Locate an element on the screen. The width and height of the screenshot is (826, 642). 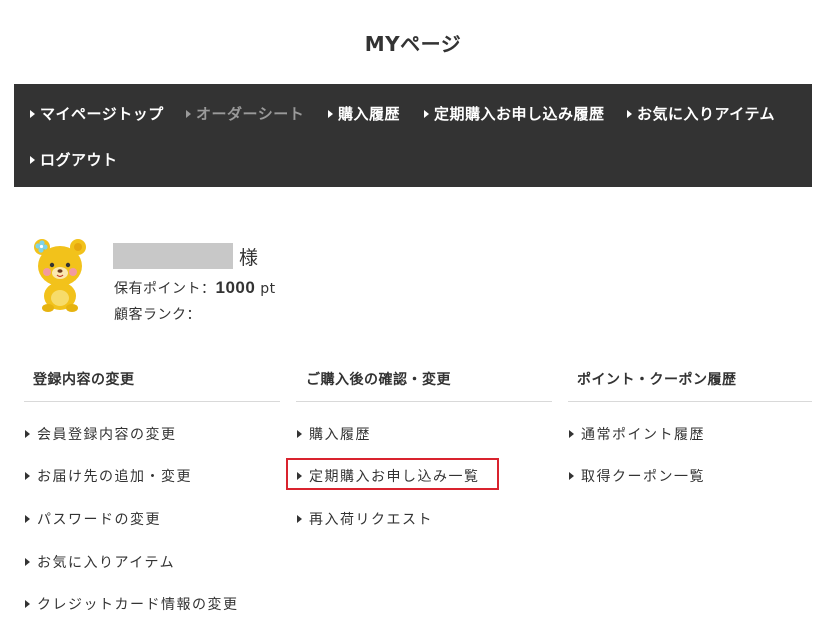
nav-label: 購入履歴 is located at coordinates (369, 114).